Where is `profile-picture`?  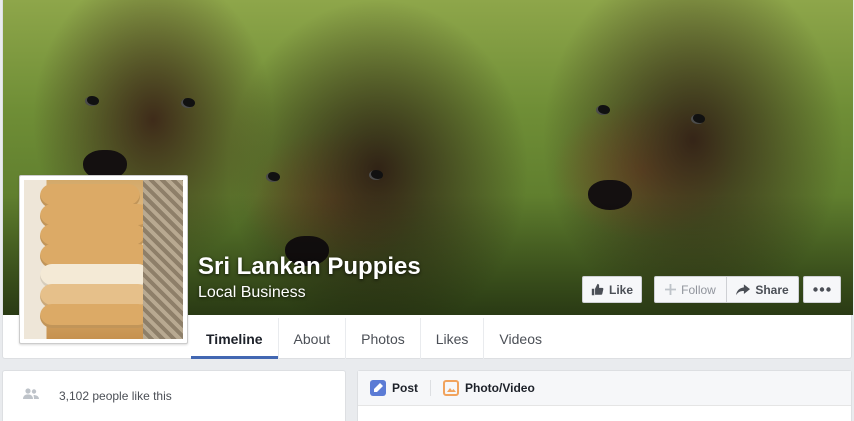
profile-picture is located at coordinates (103, 259).